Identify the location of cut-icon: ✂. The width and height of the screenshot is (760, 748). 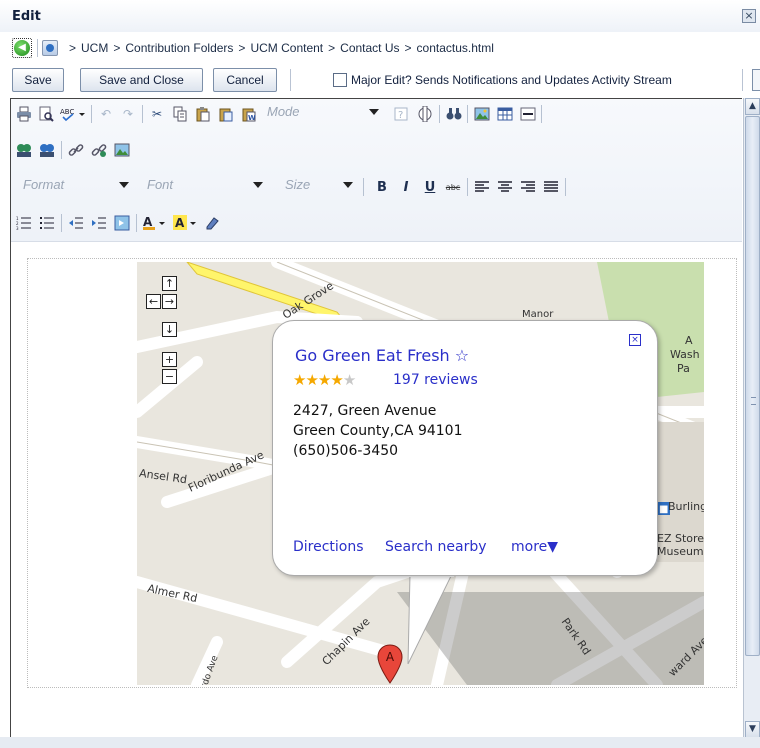
(157, 114).